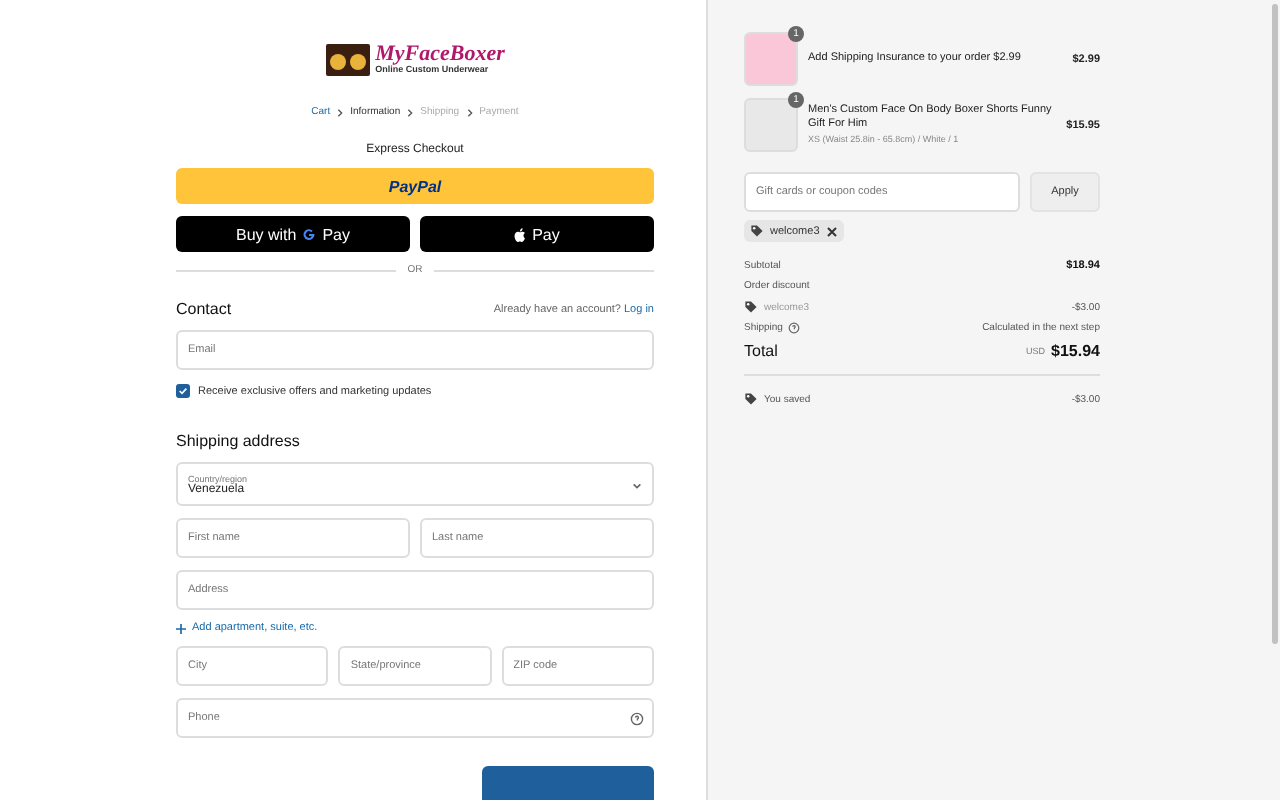 This screenshot has width=1280, height=800. What do you see at coordinates (415, 186) in the screenshot?
I see `paypal-button: PayPal` at bounding box center [415, 186].